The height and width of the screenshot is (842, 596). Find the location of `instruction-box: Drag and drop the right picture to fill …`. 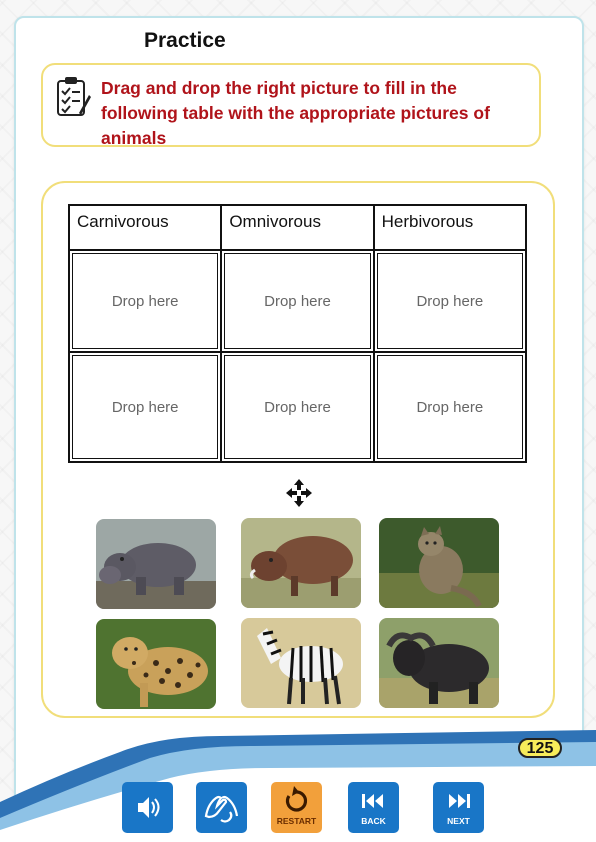

instruction-box: Drag and drop the right picture to fill … is located at coordinates (291, 105).